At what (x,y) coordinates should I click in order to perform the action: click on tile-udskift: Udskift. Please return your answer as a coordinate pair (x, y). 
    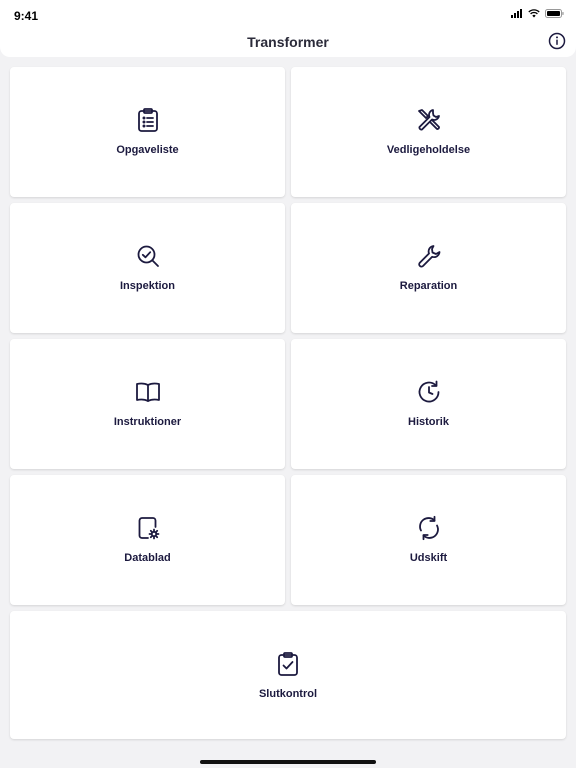
    Looking at the image, I should click on (428, 540).